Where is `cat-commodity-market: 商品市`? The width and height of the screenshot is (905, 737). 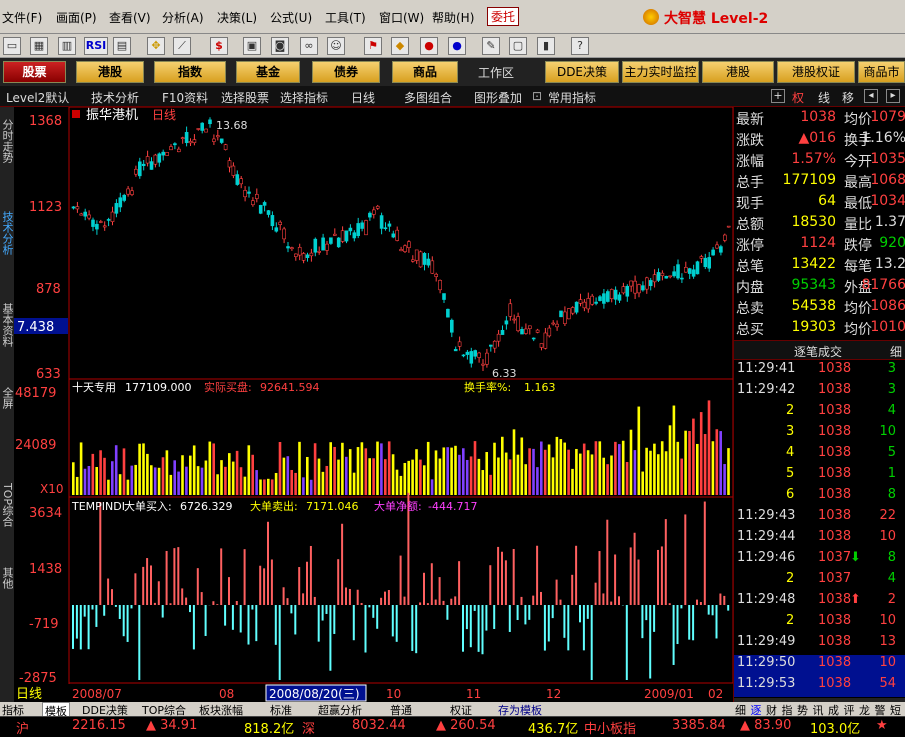
cat-commodity-market: 商品市 is located at coordinates (881, 72).